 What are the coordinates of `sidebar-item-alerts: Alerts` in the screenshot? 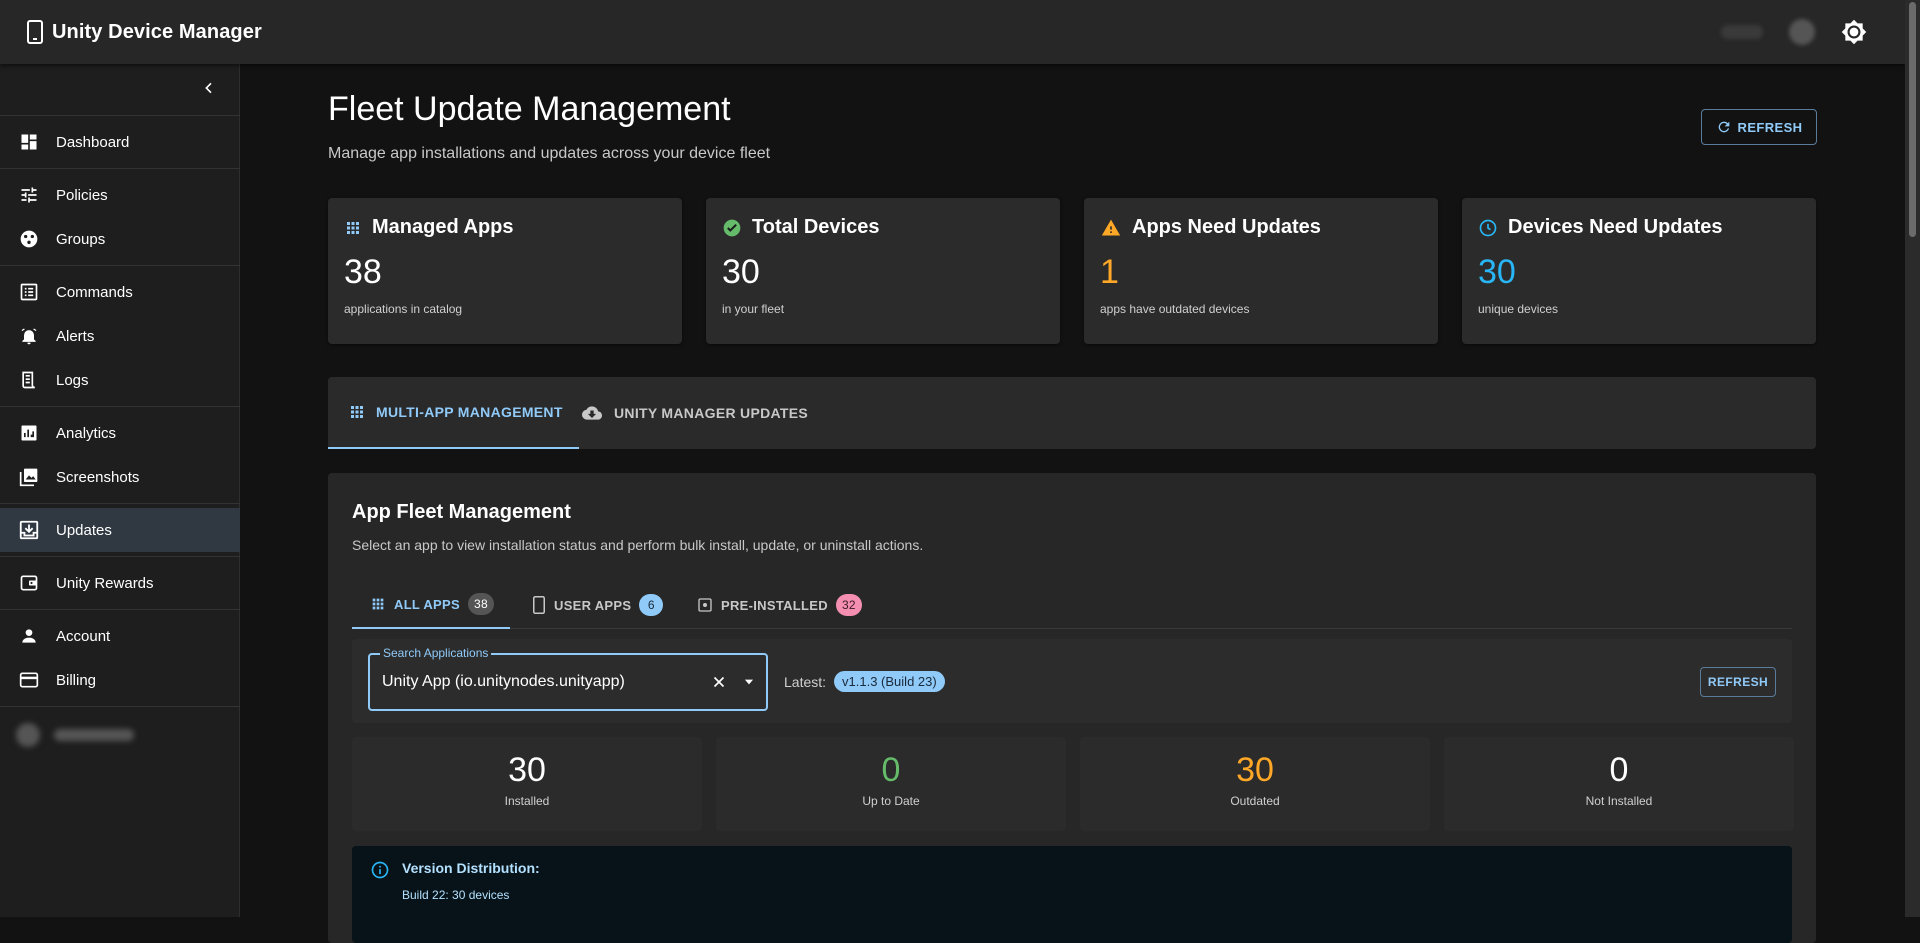 It's located at (120, 336).